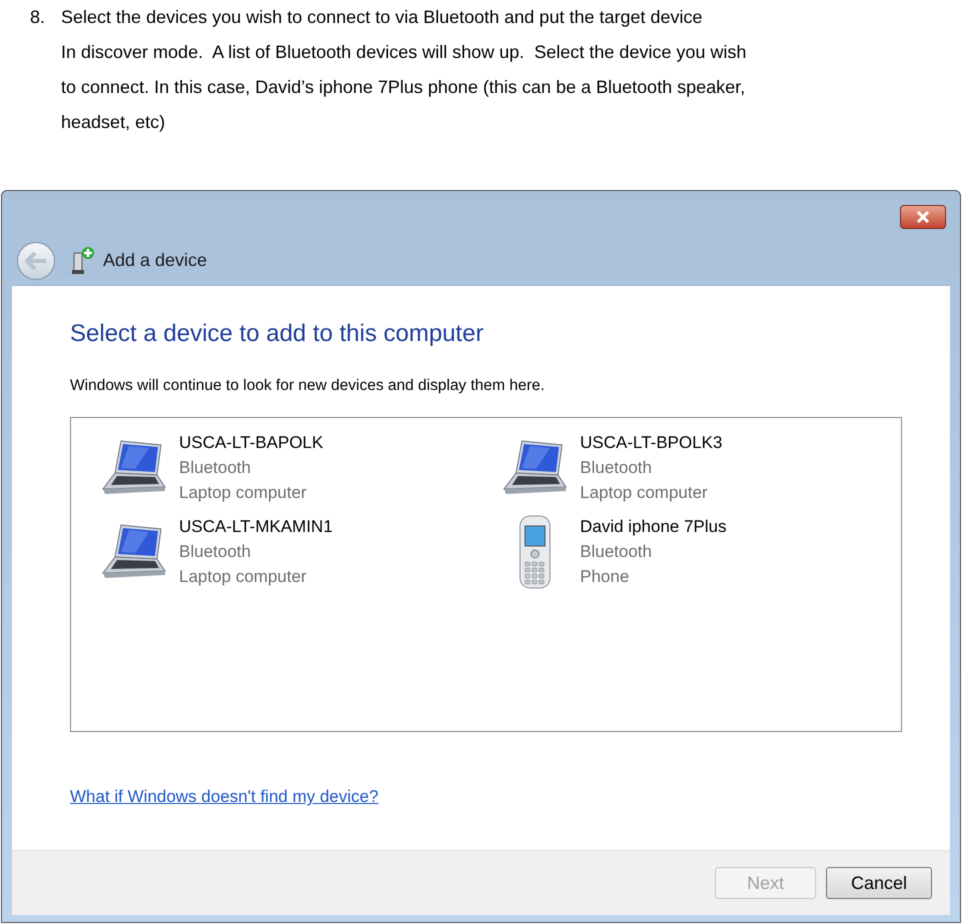  I want to click on device-type: Phone, so click(605, 577).